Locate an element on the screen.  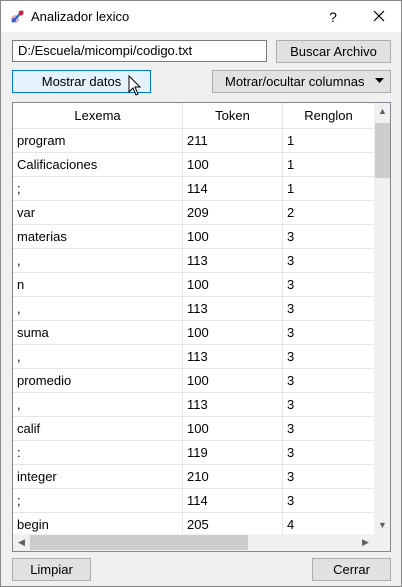
vertical-scrollbar: ▲ ▼ is located at coordinates (382, 318).